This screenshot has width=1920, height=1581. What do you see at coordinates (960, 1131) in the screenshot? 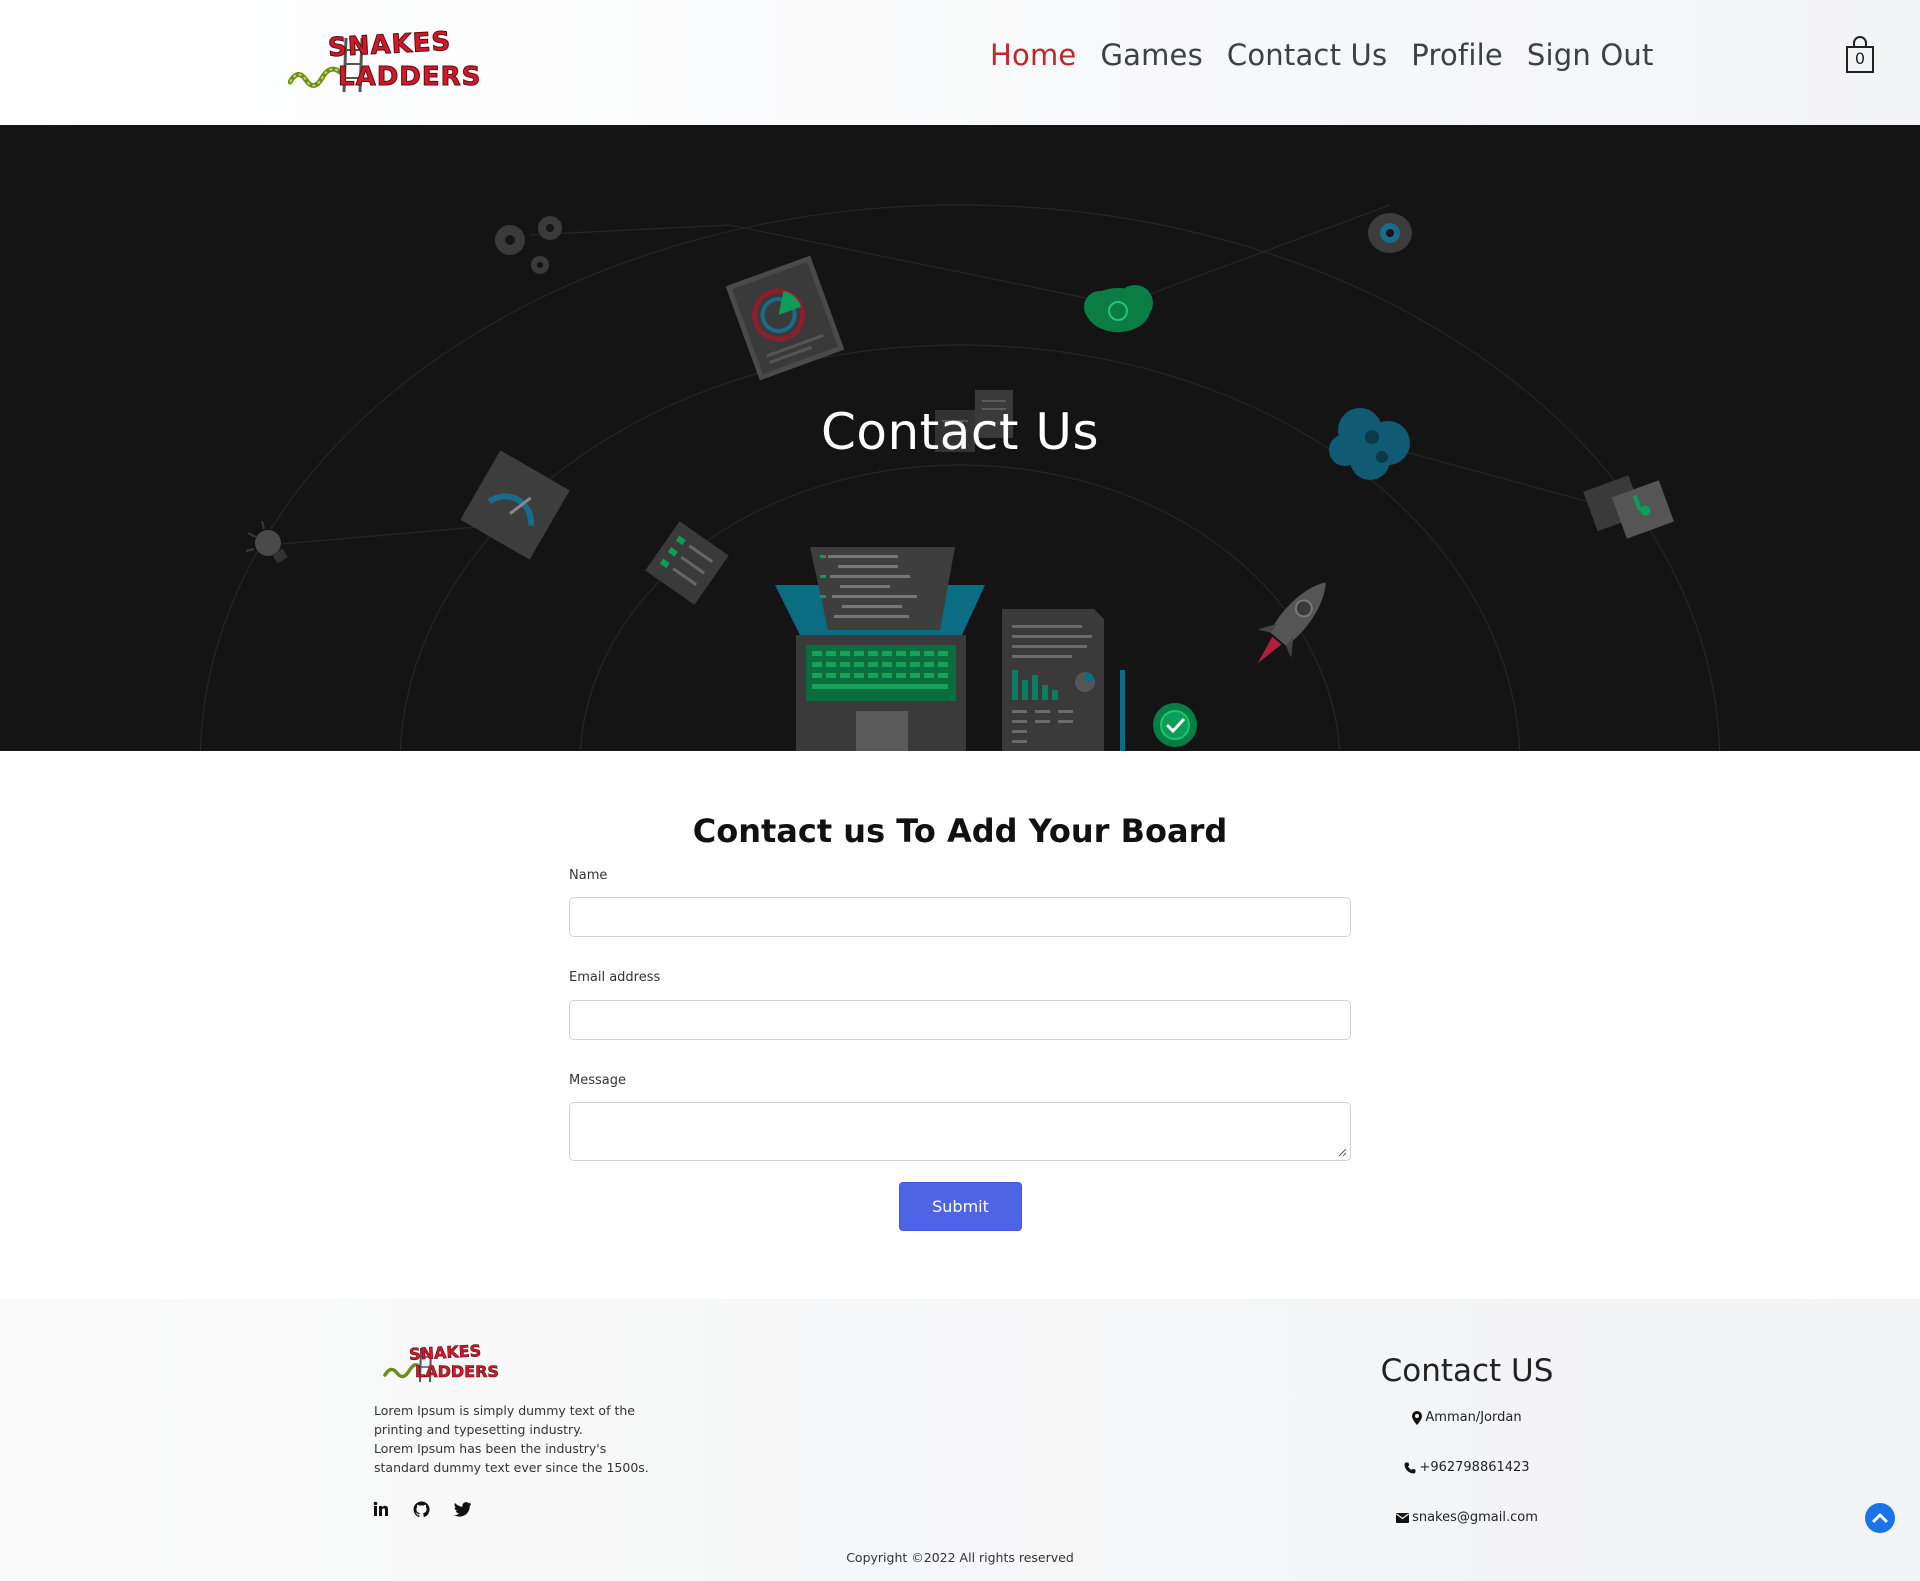
I see `message-textarea` at bounding box center [960, 1131].